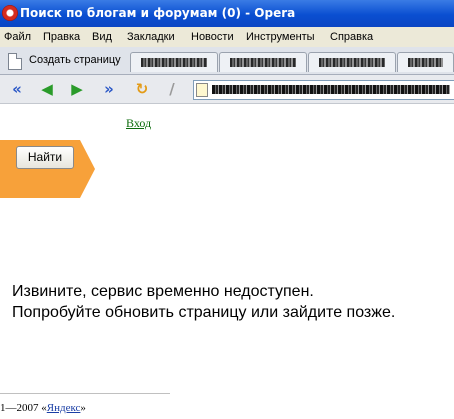 The width and height of the screenshot is (454, 419). Describe the element at coordinates (158, 13) in the screenshot. I see `window-title: Поиск по блогам и форумам (0) - Opera` at that location.